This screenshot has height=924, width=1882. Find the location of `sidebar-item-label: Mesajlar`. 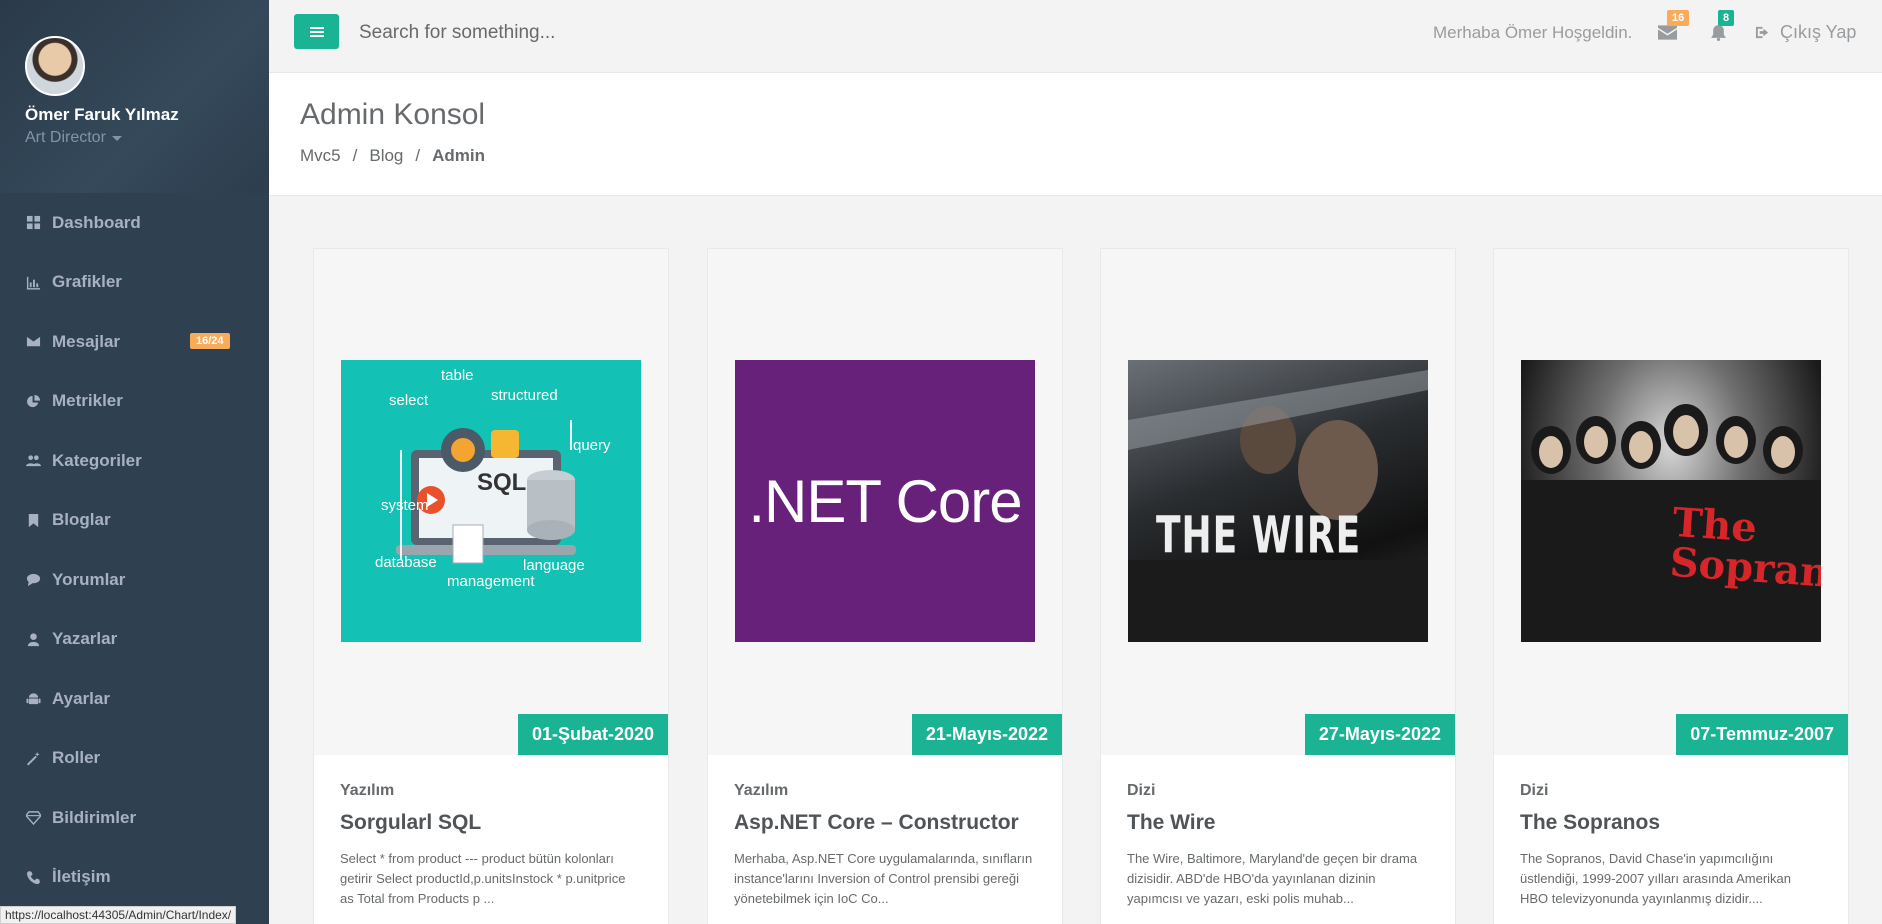

sidebar-item-label: Mesajlar is located at coordinates (86, 341).